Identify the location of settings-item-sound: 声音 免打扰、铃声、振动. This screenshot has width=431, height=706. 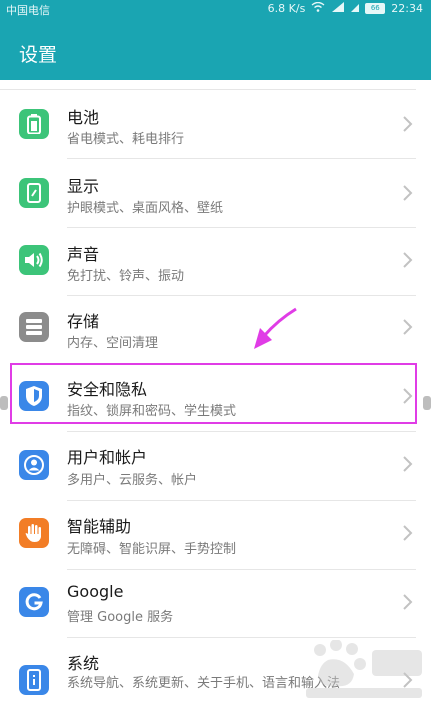
(215, 262).